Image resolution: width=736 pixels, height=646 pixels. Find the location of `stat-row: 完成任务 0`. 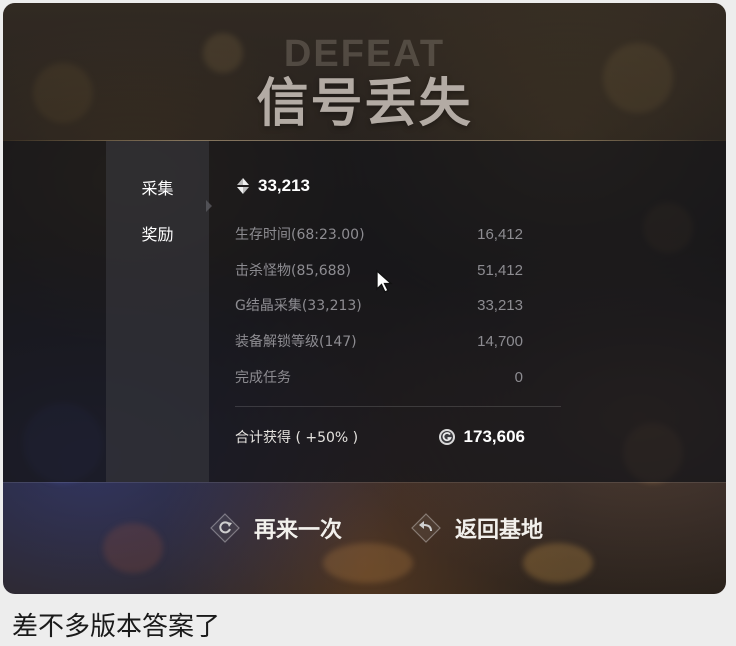

stat-row: 完成任务 0 is located at coordinates (379, 377).